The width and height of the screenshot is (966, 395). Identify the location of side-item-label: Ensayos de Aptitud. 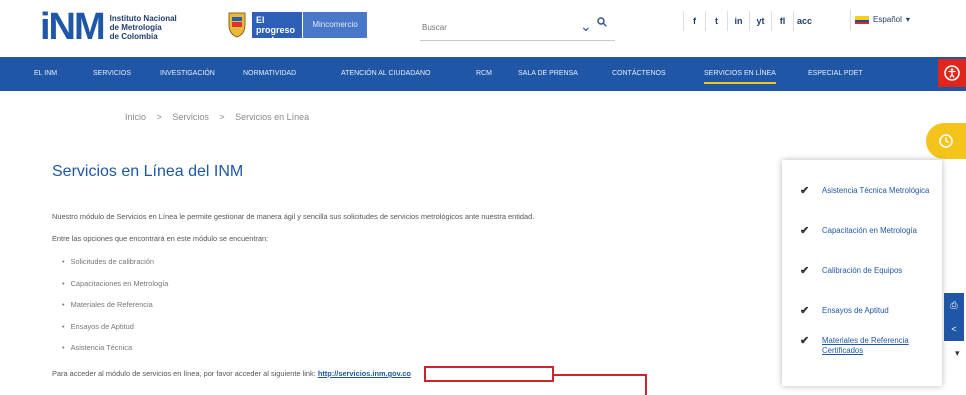
(855, 310).